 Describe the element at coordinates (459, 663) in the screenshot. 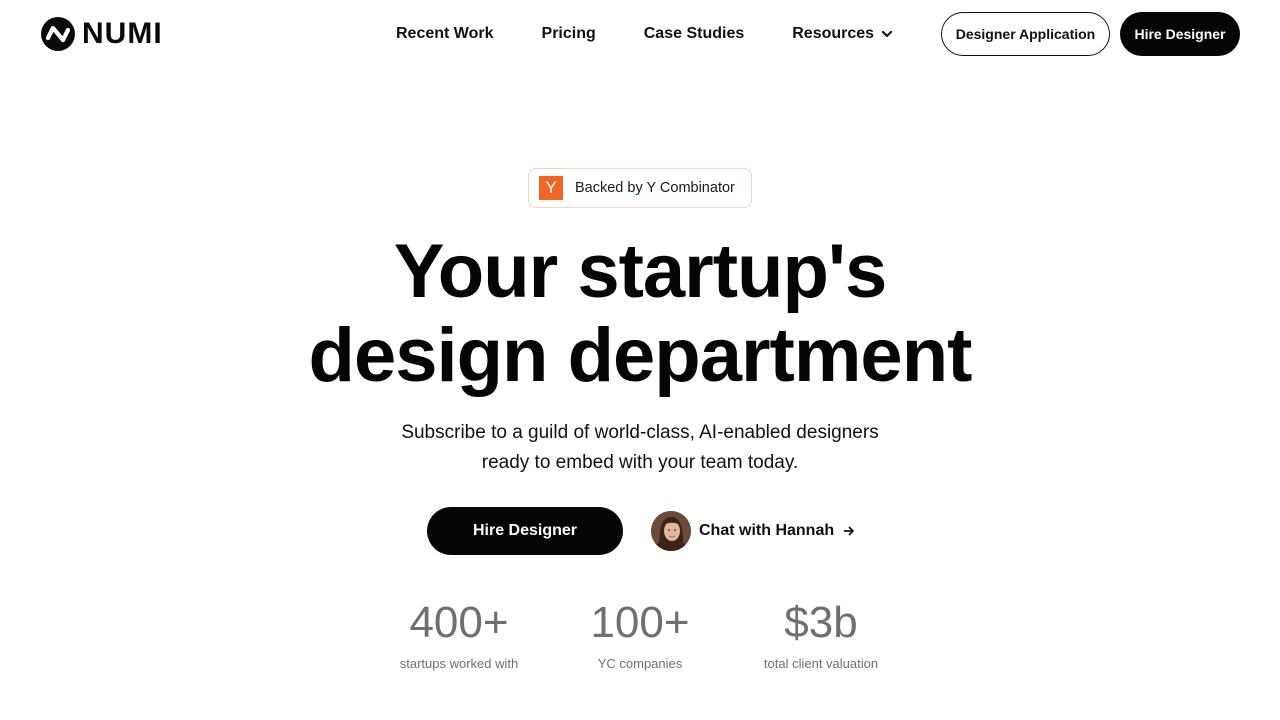

I see `stat-label: startups worked with` at that location.